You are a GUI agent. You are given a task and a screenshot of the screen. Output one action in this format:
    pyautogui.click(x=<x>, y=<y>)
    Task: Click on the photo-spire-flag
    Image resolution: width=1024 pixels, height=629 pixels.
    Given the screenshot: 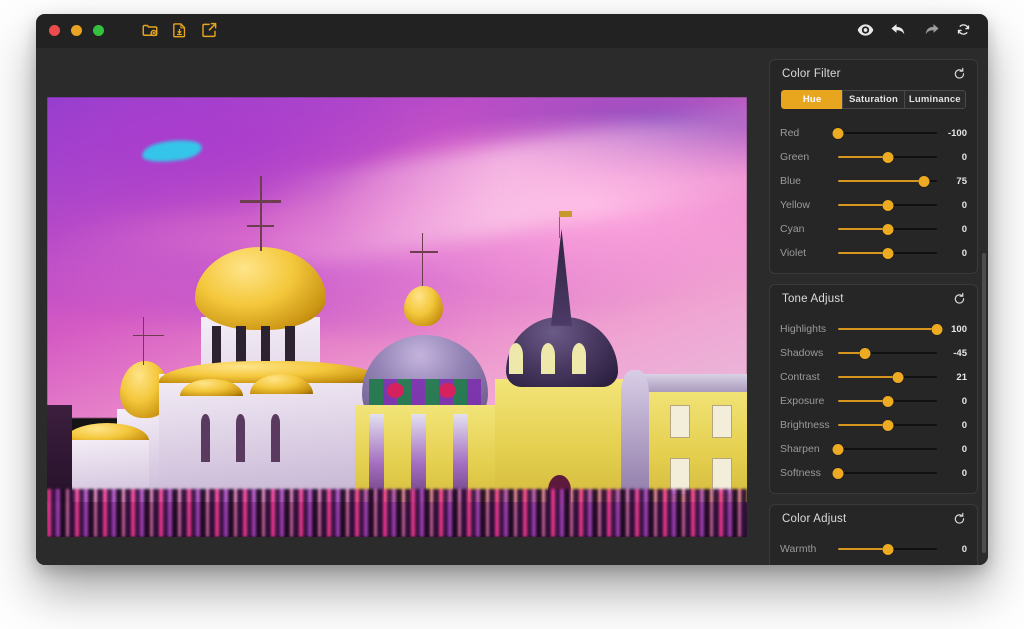 What is the action you would take?
    pyautogui.click(x=565, y=213)
    